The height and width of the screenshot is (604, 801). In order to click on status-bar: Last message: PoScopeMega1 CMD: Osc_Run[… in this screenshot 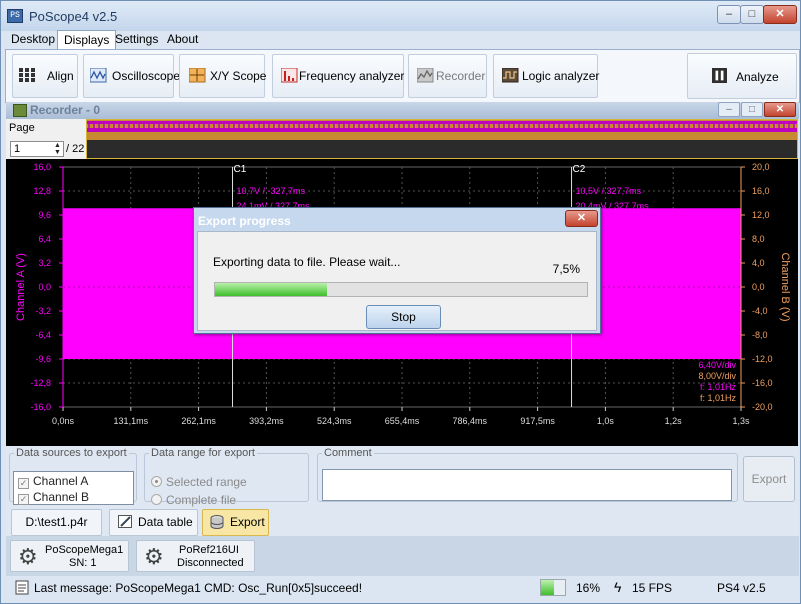, I will do `click(402, 588)`.